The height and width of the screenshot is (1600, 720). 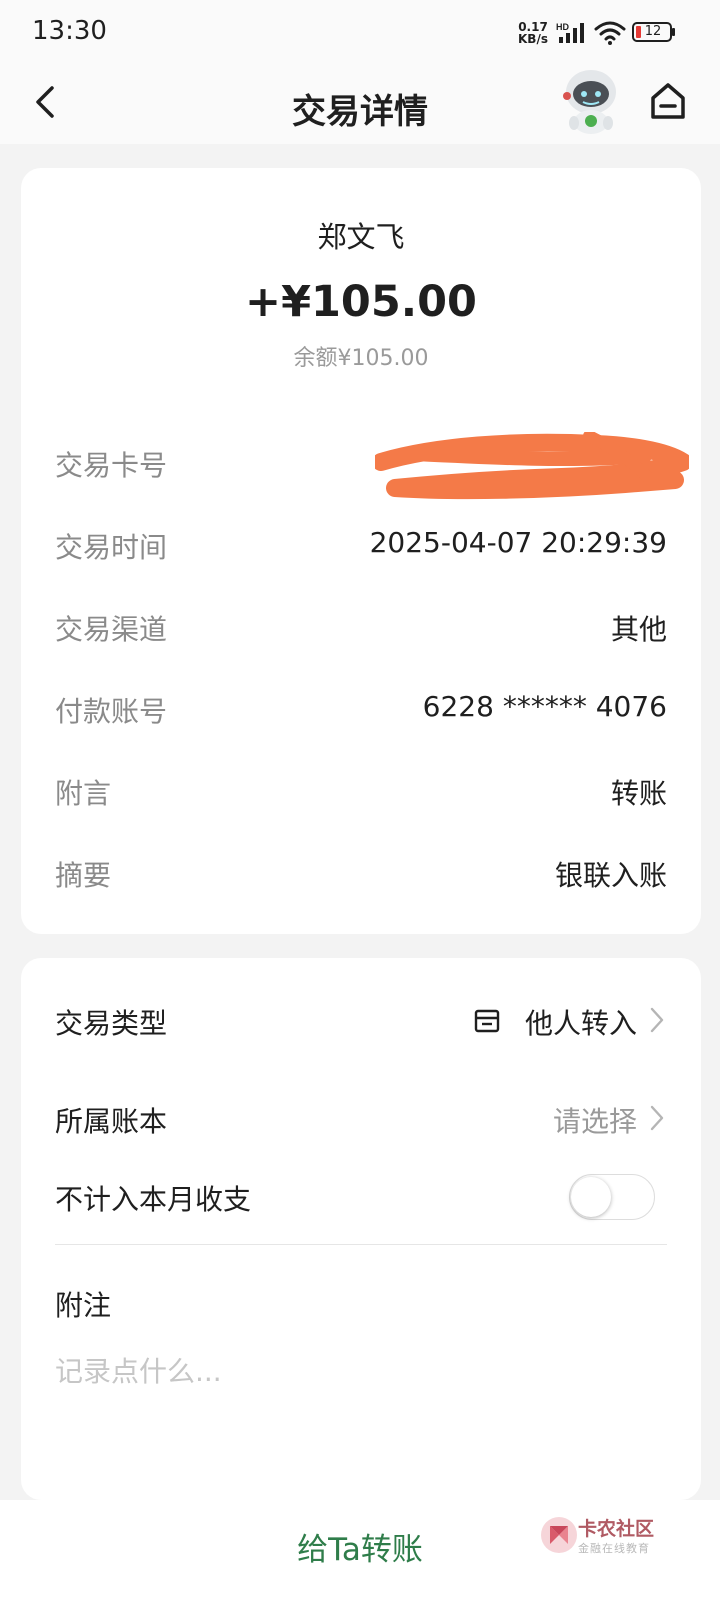 I want to click on robot-assistant-avatar, so click(x=591, y=101).